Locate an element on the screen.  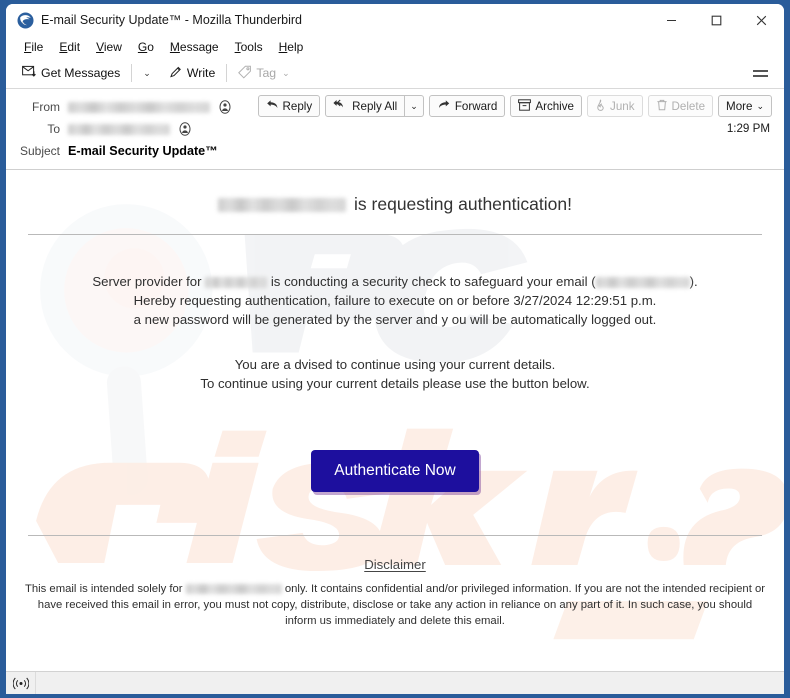
tag-label: Tag is located at coordinates (266, 73).